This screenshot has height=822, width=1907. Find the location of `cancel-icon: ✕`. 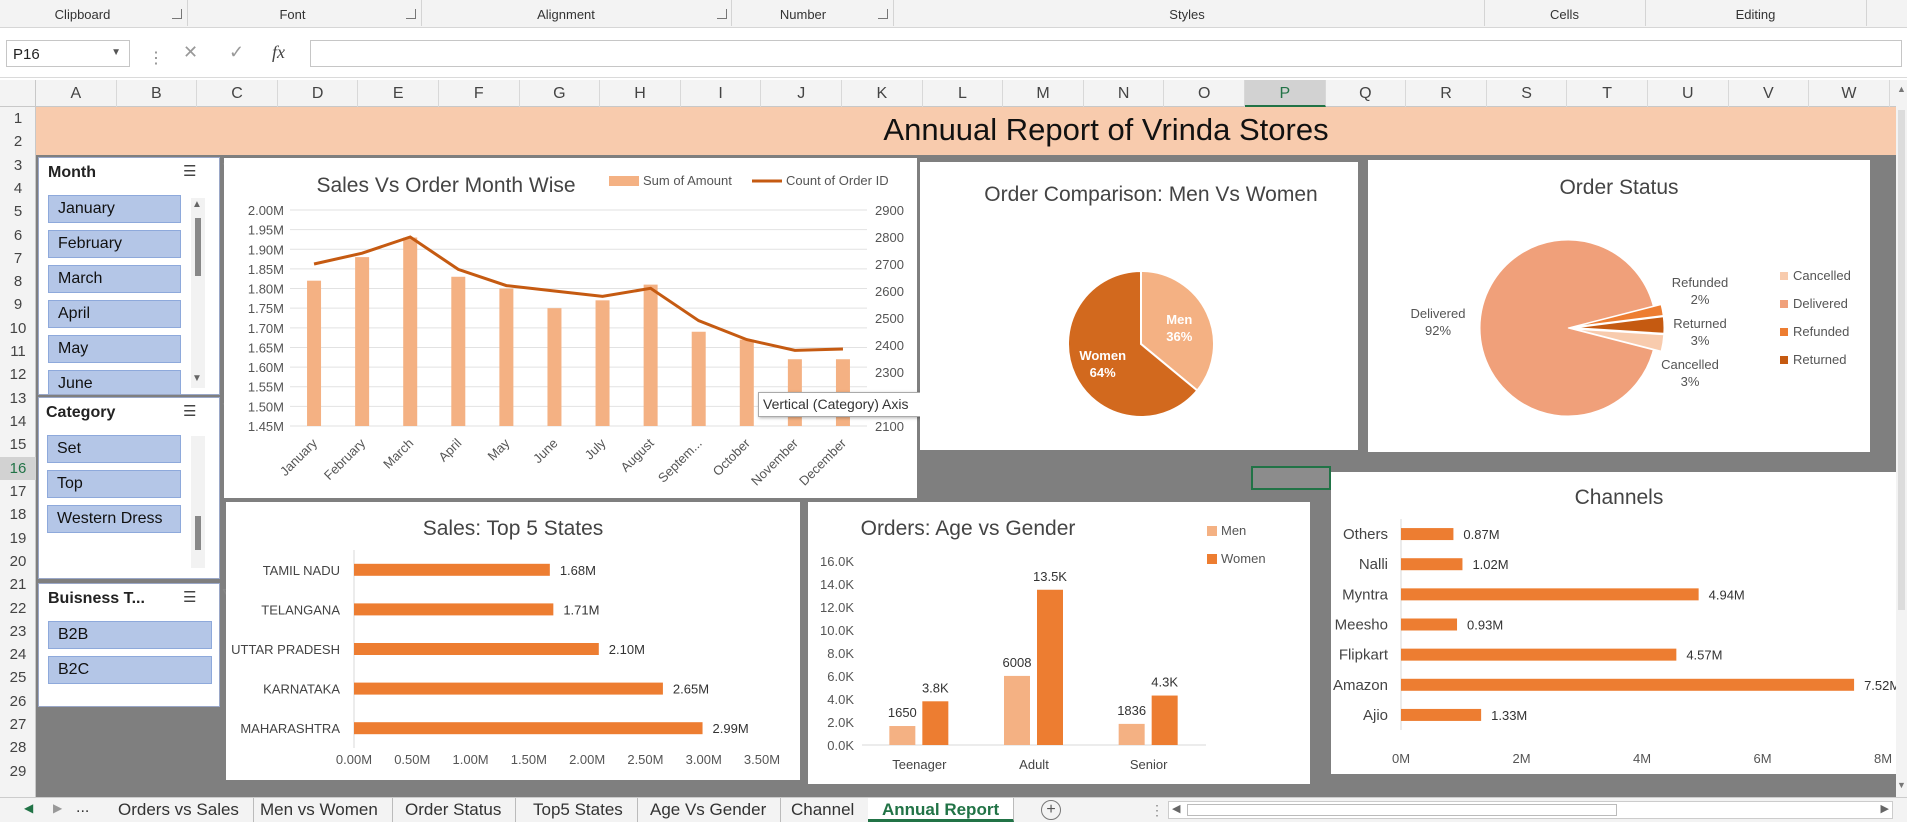

cancel-icon: ✕ is located at coordinates (190, 52).